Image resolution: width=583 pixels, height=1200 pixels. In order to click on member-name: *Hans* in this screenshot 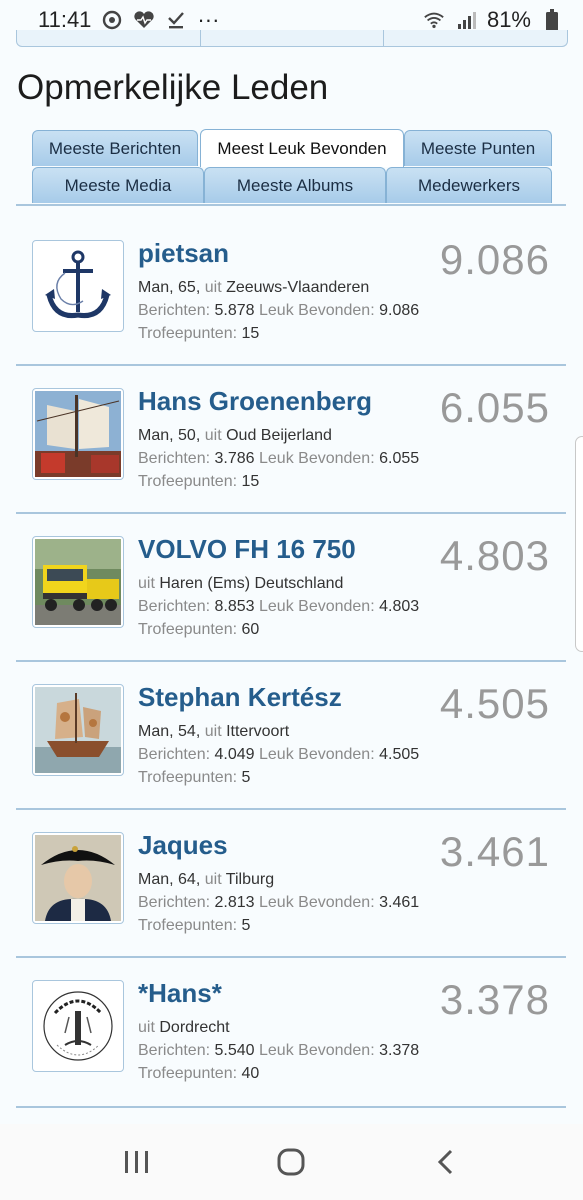, I will do `click(180, 993)`.